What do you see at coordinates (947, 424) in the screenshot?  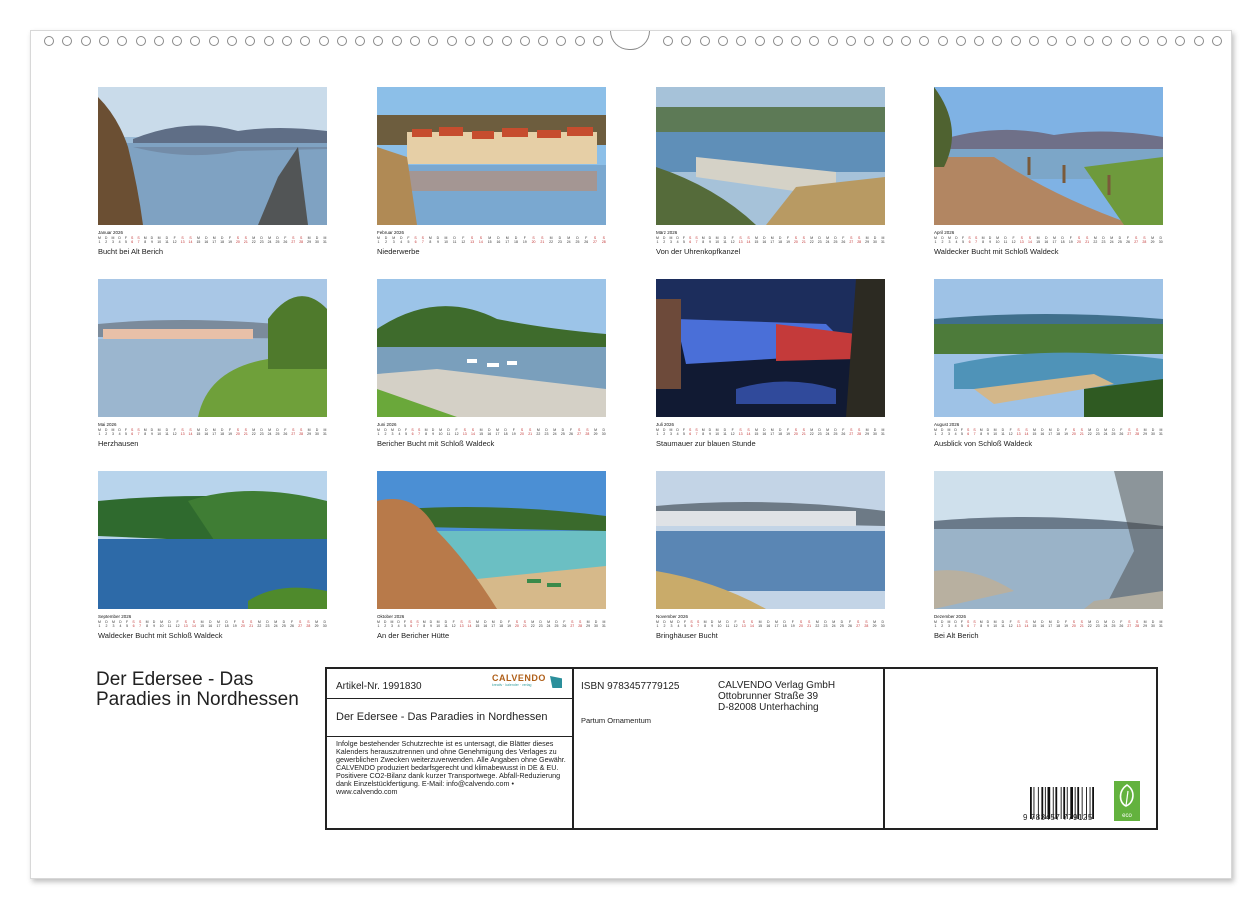 I see `month-name: August 2026` at bounding box center [947, 424].